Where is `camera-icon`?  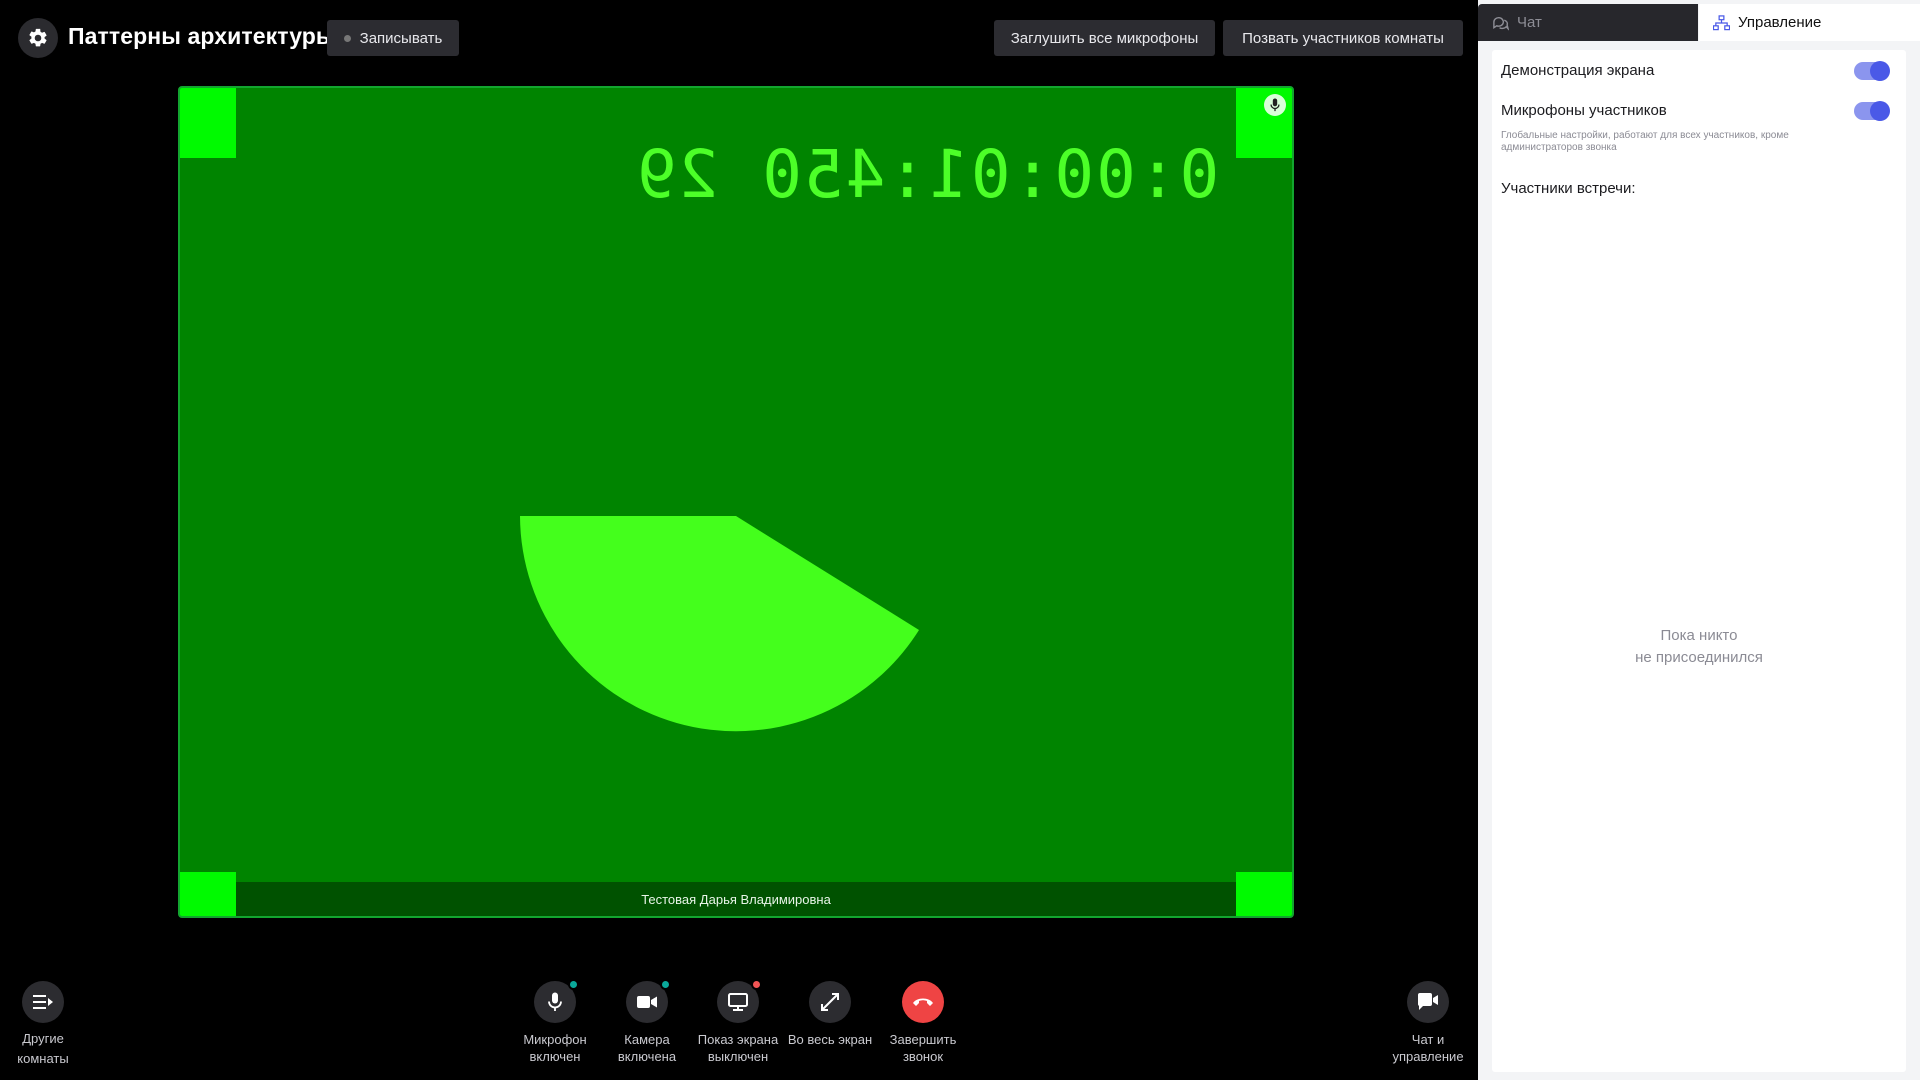 camera-icon is located at coordinates (647, 1002).